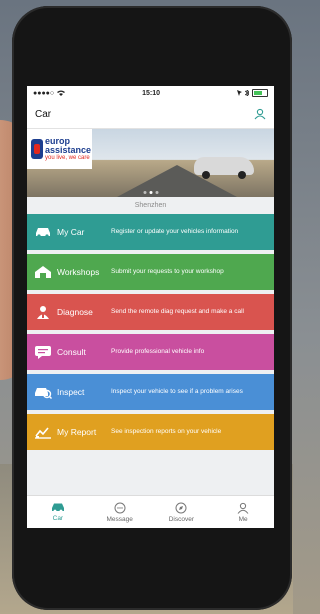  I want to click on car-icon, so click(43, 232).